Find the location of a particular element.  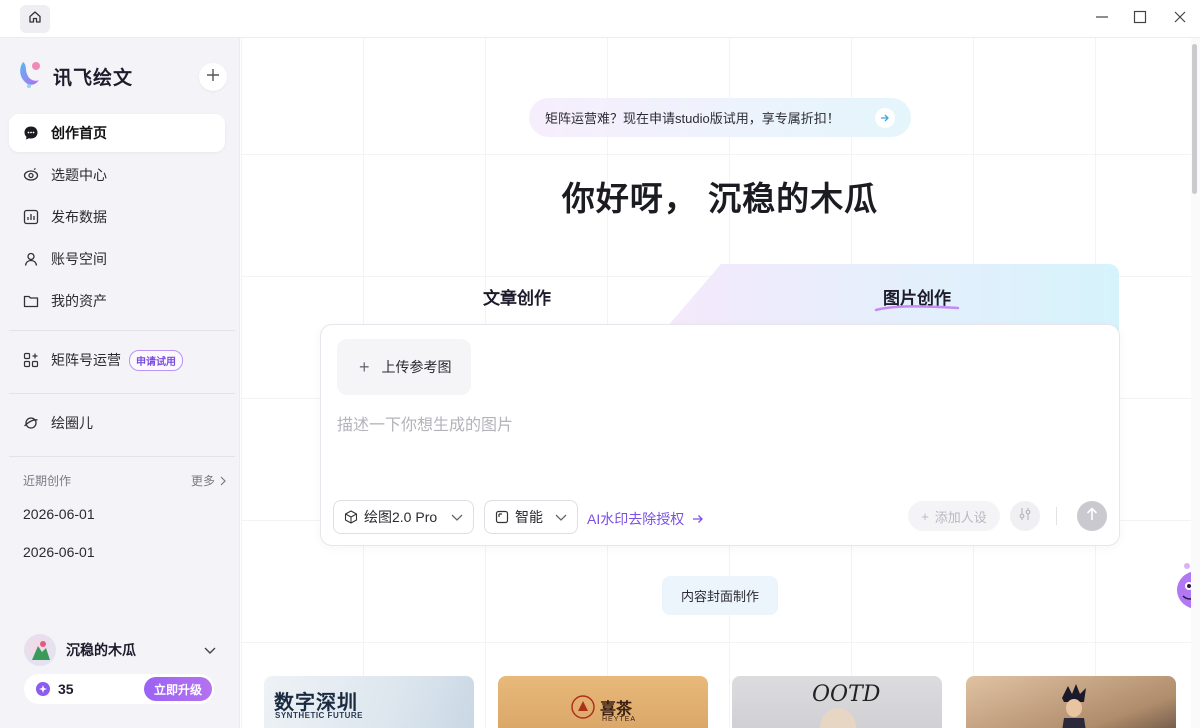

watermark-license-link: AI水印去除授权 is located at coordinates (645, 519).